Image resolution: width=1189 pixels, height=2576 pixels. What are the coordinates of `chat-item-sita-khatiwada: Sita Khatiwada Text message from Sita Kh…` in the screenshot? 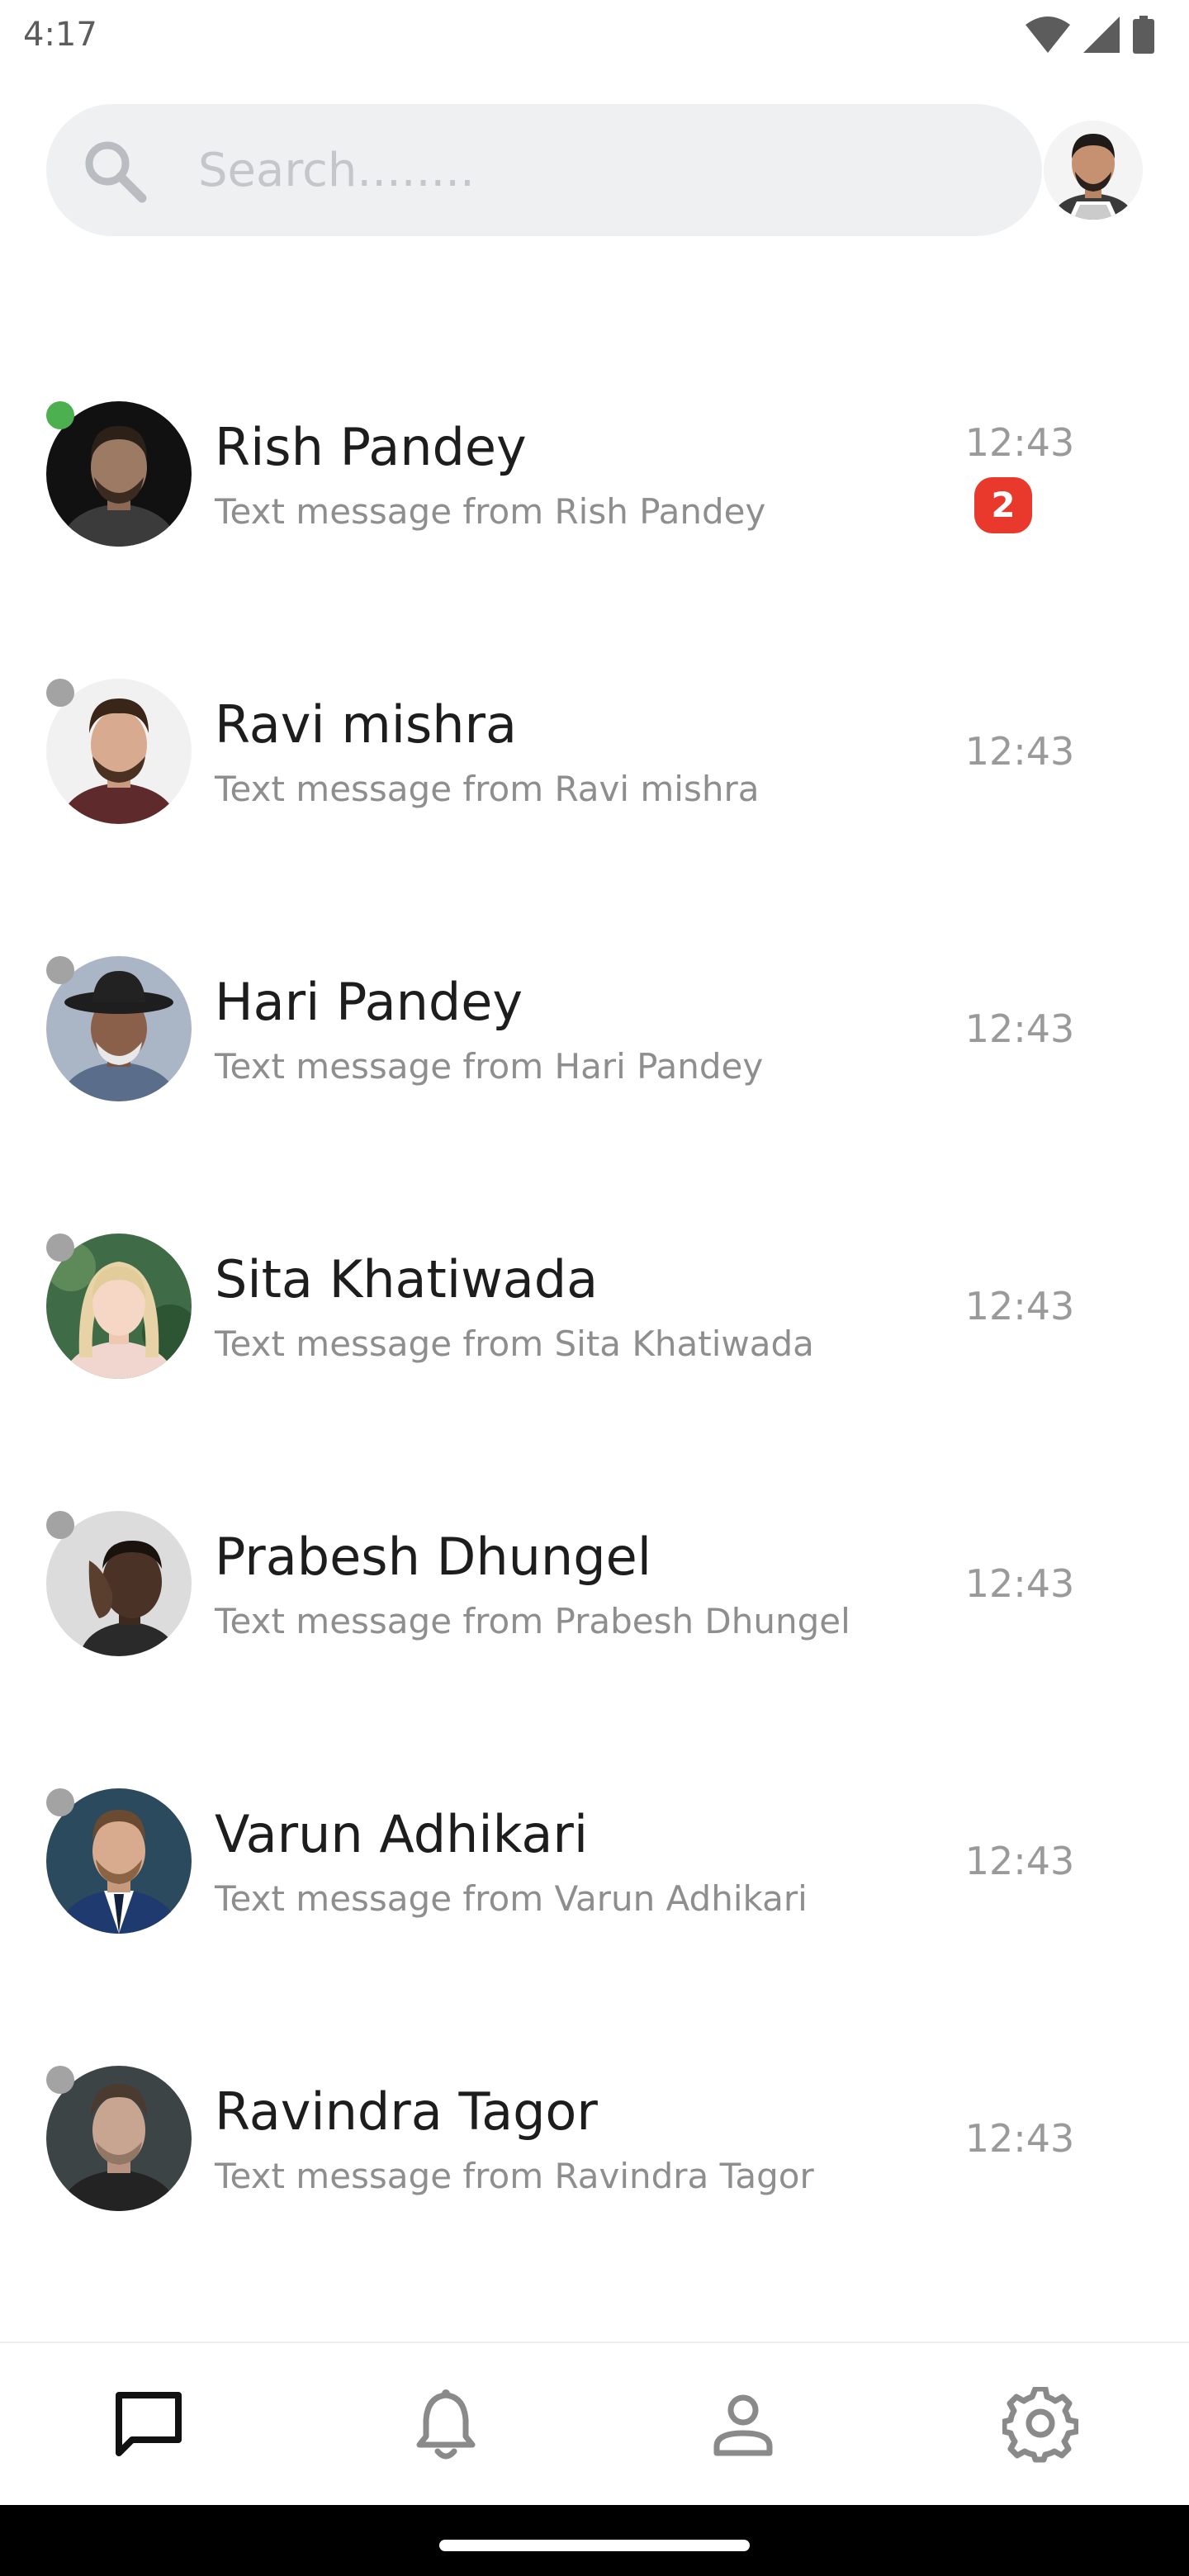 It's located at (594, 1306).